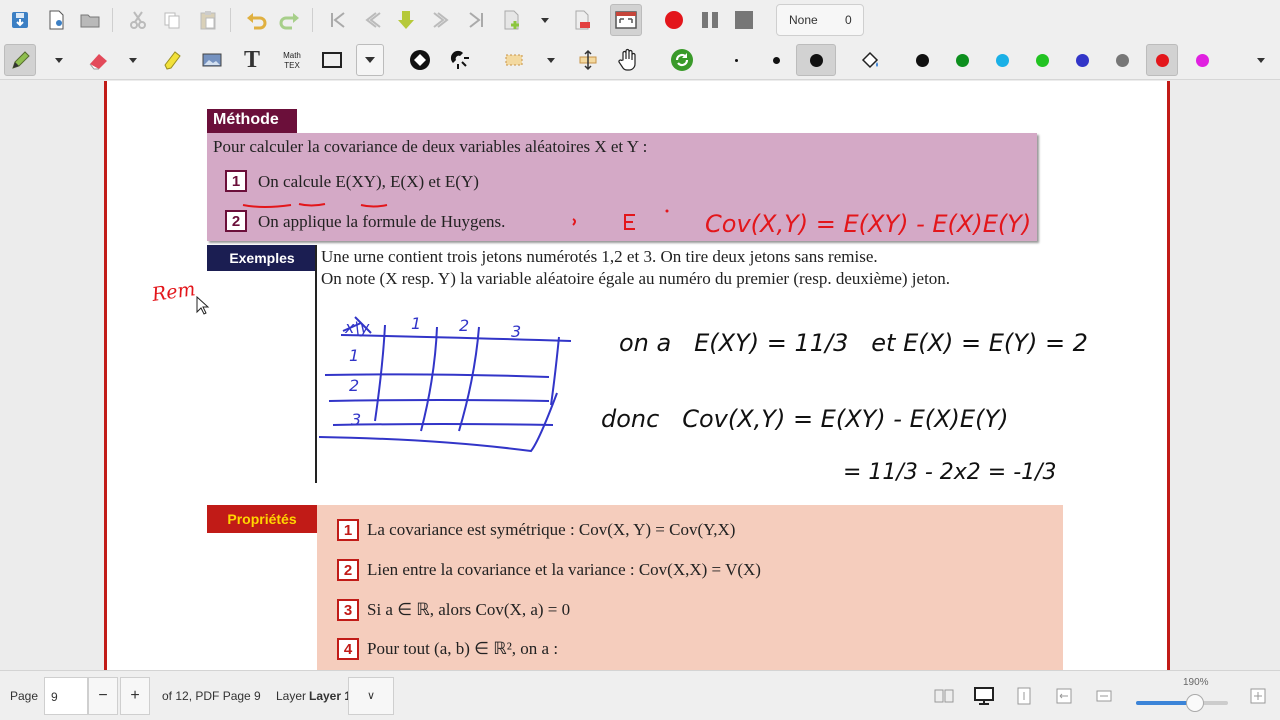 This screenshot has width=1280, height=720. I want to click on handwriting-ona-line: on a E(XY) = 11/3 et E(X) = E(Y) = 2, so click(853, 343).